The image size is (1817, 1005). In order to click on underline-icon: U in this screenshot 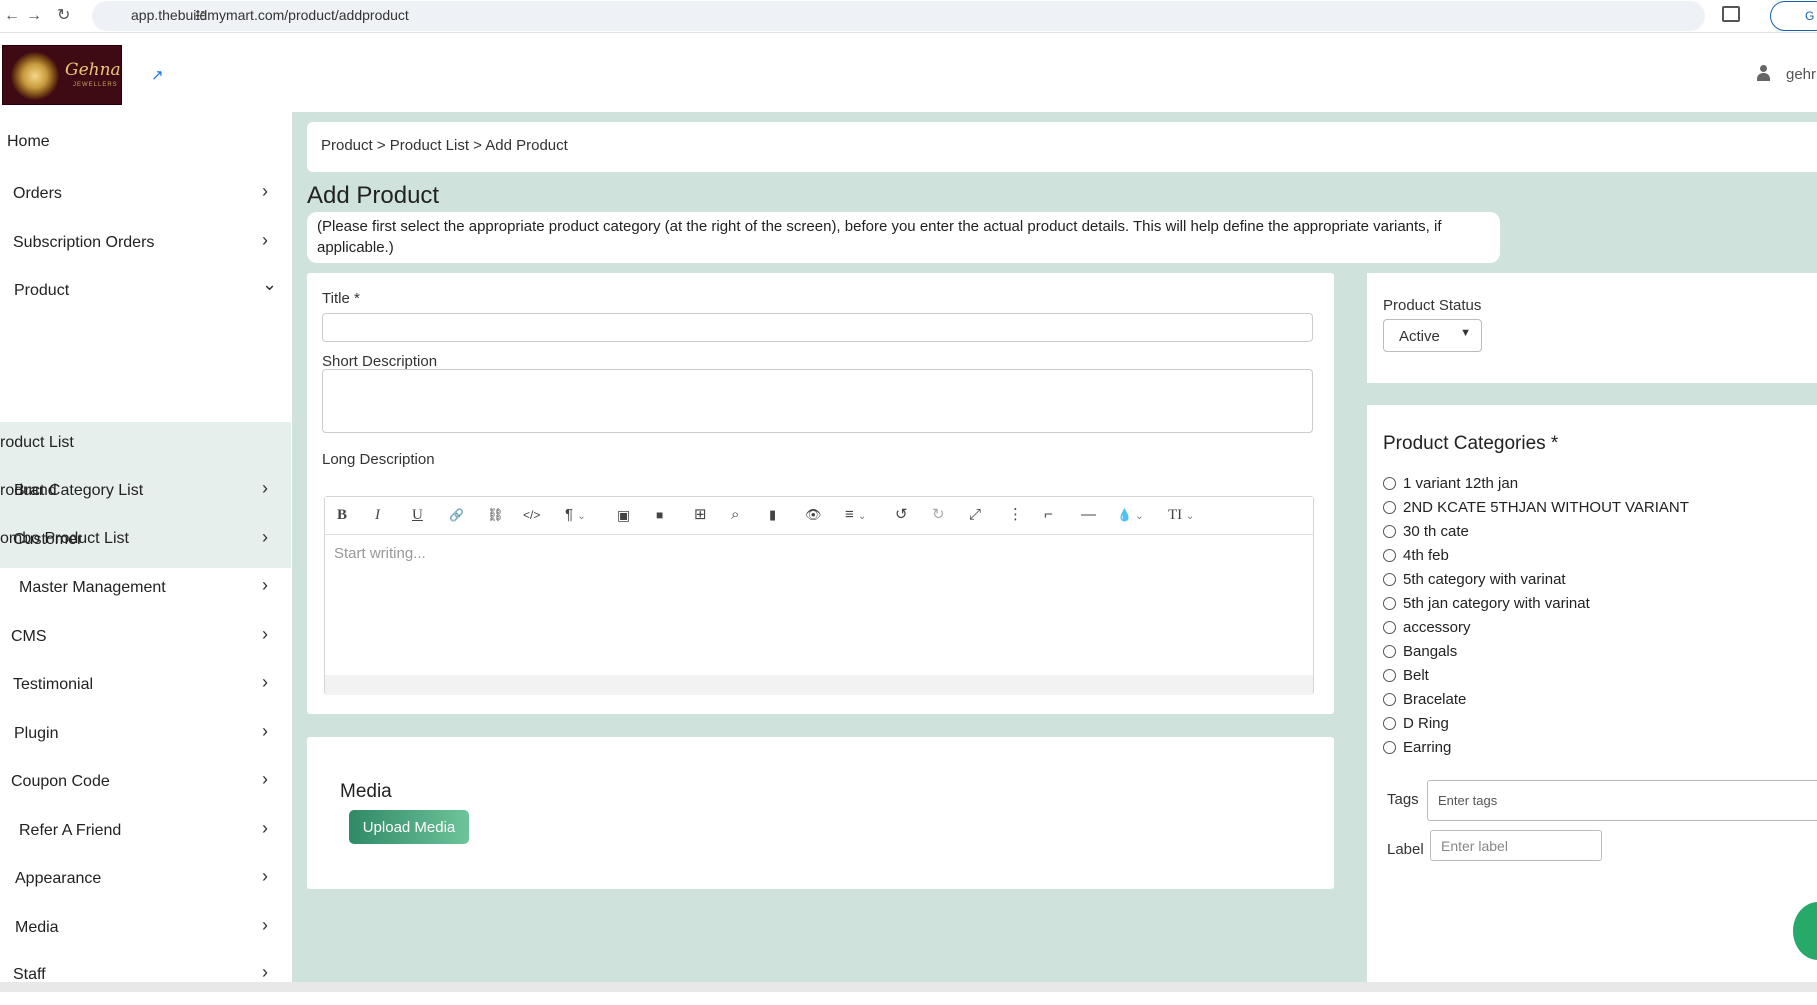, I will do `click(417, 515)`.